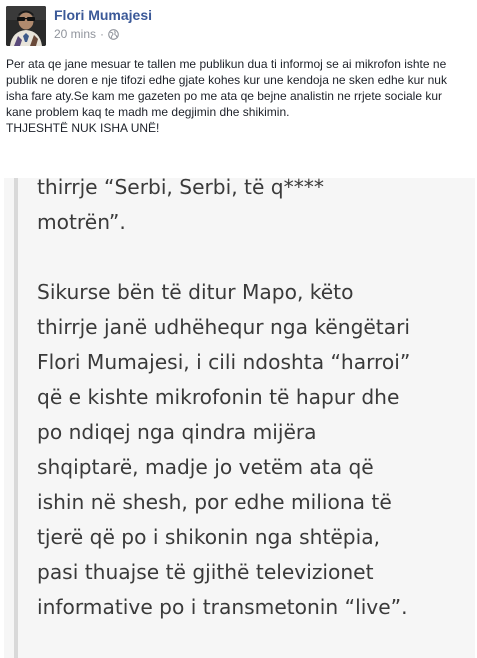  I want to click on article-line: pasi thuajse të gjithë televizionet, so click(205, 572).